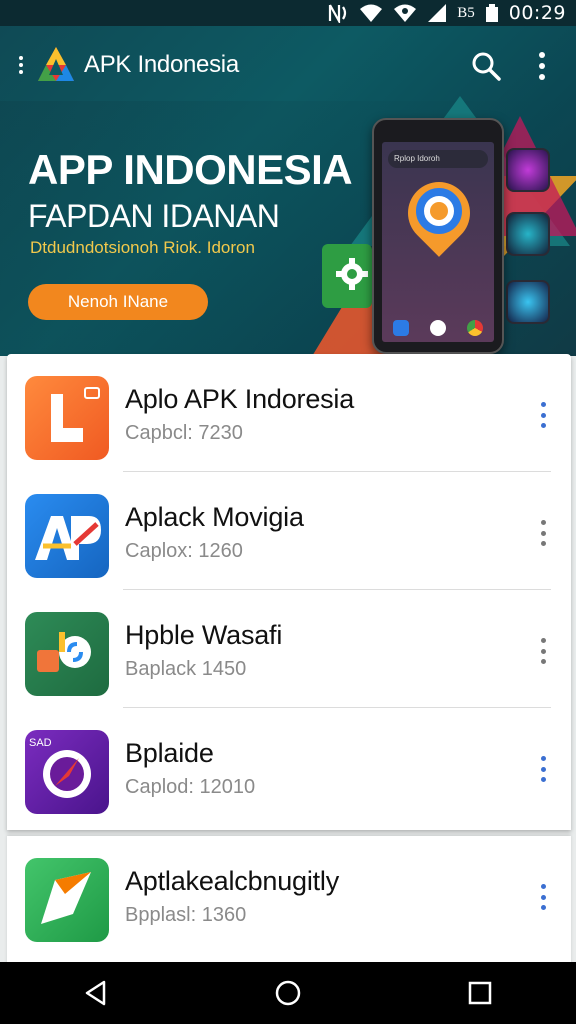 The image size is (576, 1024). I want to click on back-icon, so click(96, 993).